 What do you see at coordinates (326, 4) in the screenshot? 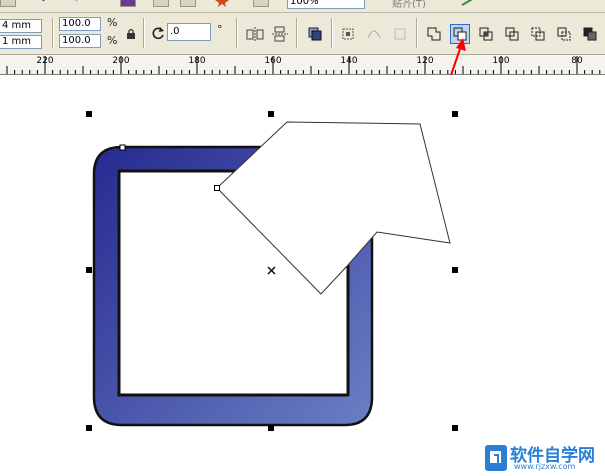
I see `zoom-level-field: 100%` at bounding box center [326, 4].